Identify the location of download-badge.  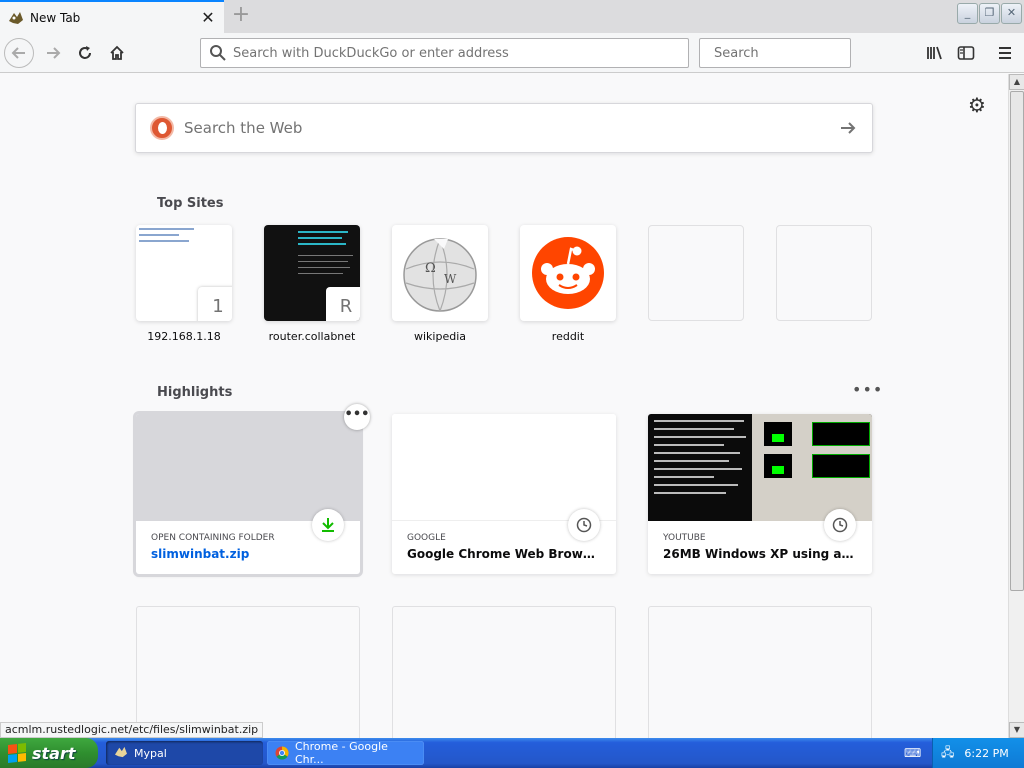
(328, 525).